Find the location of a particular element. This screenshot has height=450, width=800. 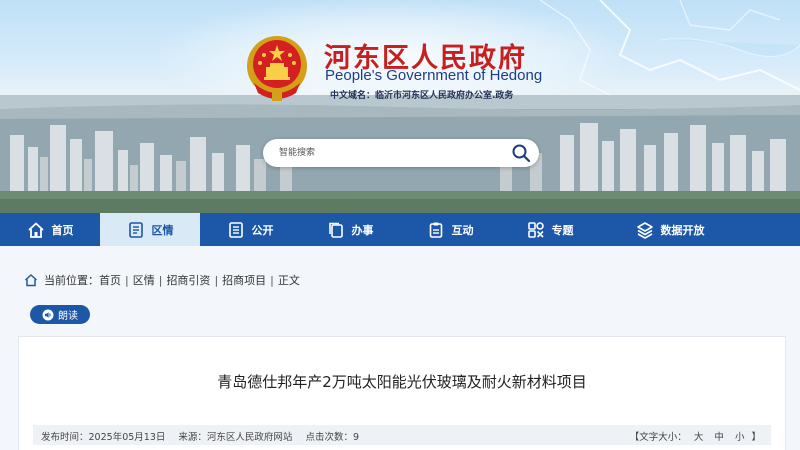

nav-item-services: 办事 is located at coordinates (350, 229).